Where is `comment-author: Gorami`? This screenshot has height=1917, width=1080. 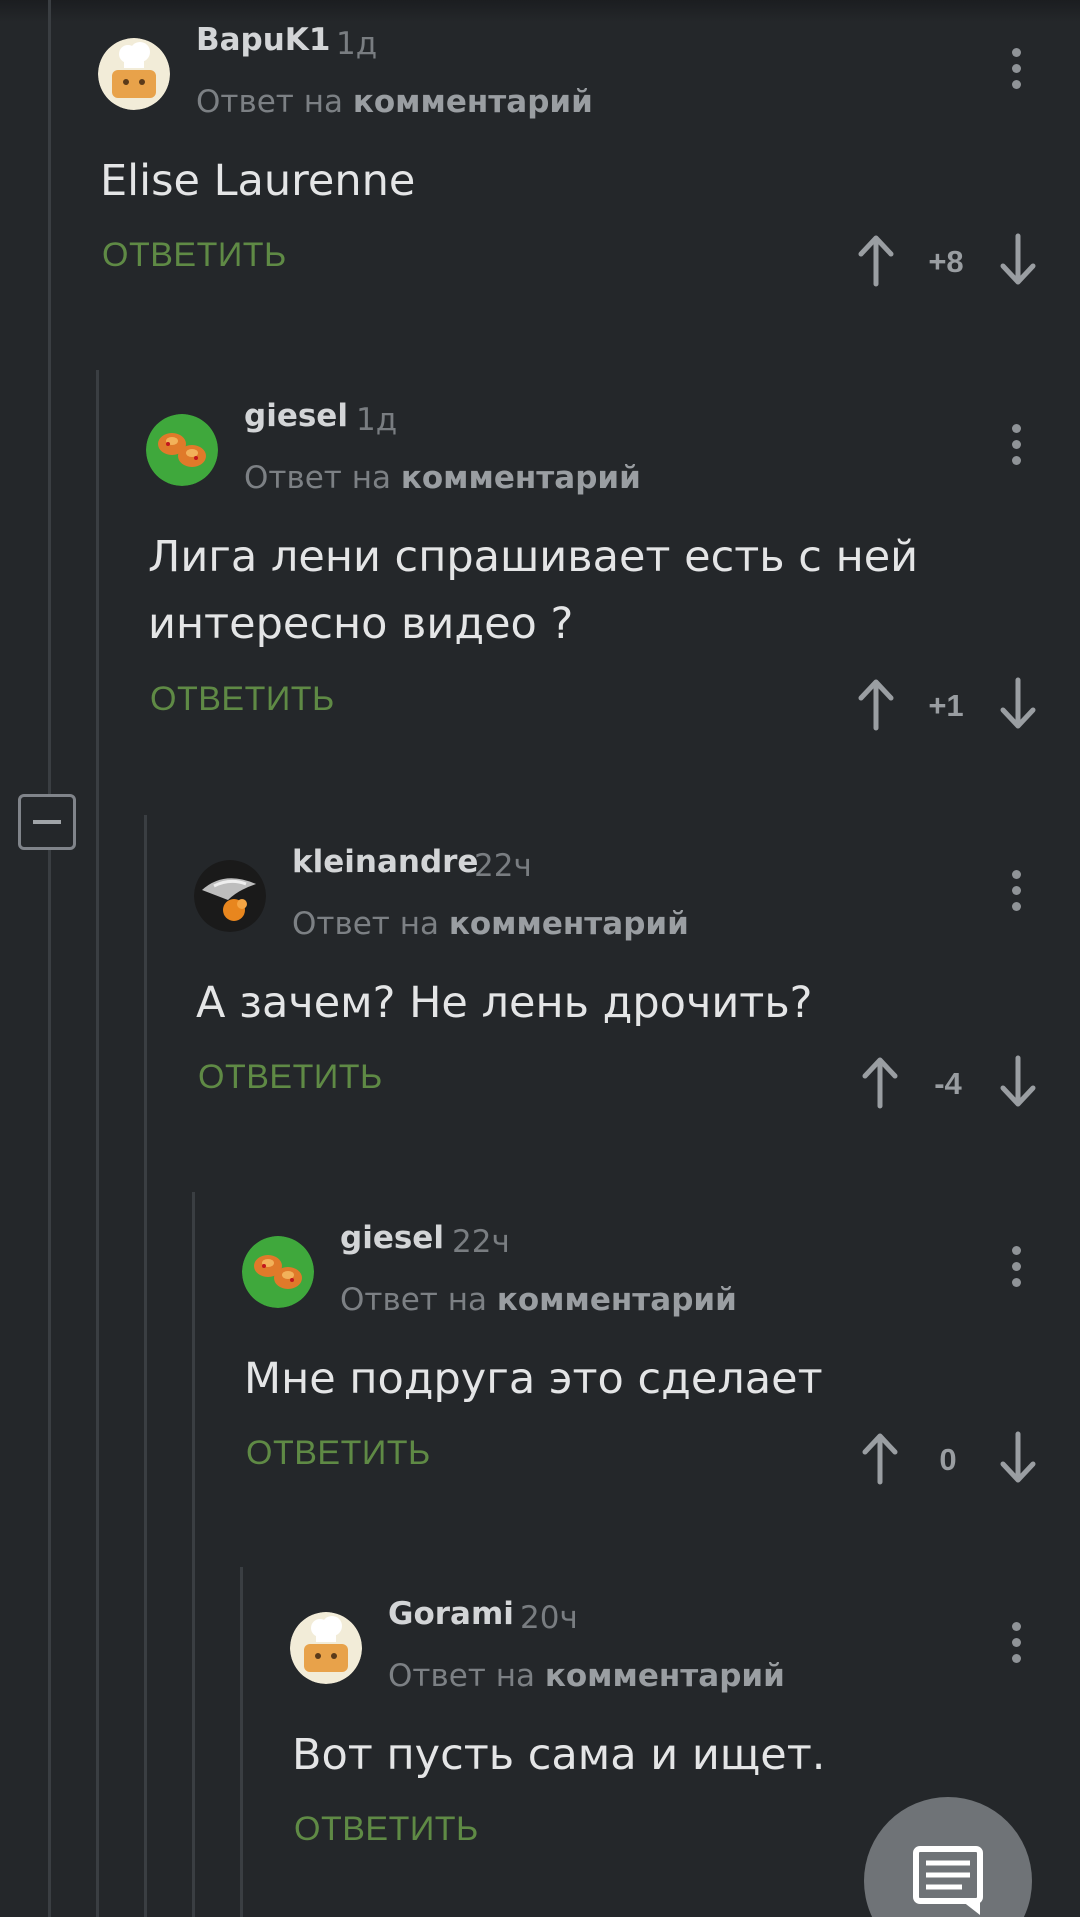
comment-author: Gorami is located at coordinates (451, 1614).